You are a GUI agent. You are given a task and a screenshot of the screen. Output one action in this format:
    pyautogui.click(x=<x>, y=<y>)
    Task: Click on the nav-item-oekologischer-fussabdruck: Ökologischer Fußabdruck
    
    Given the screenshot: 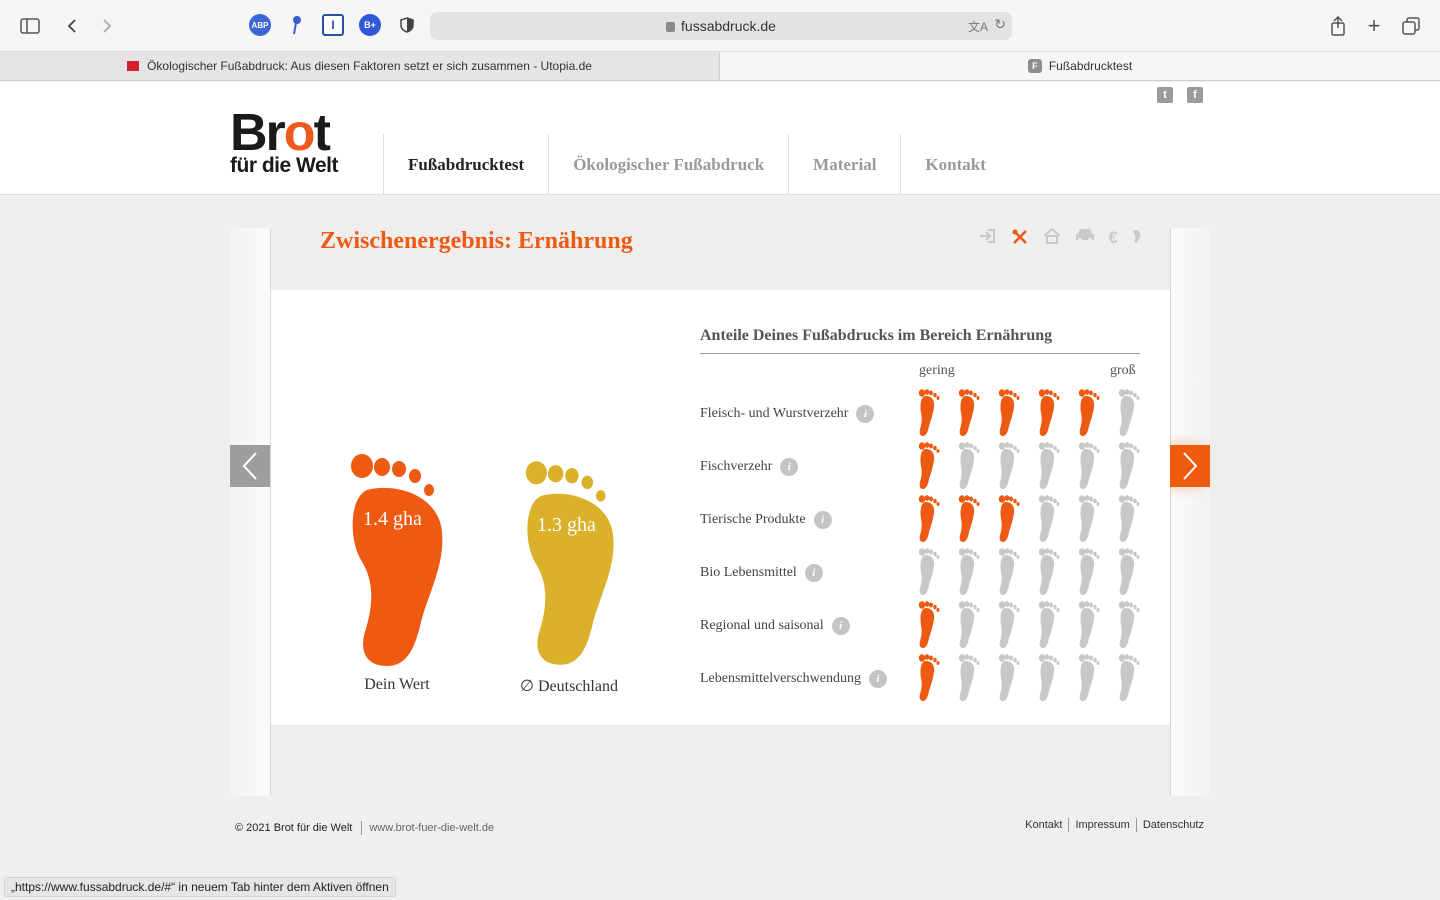 What is the action you would take?
    pyautogui.click(x=668, y=164)
    